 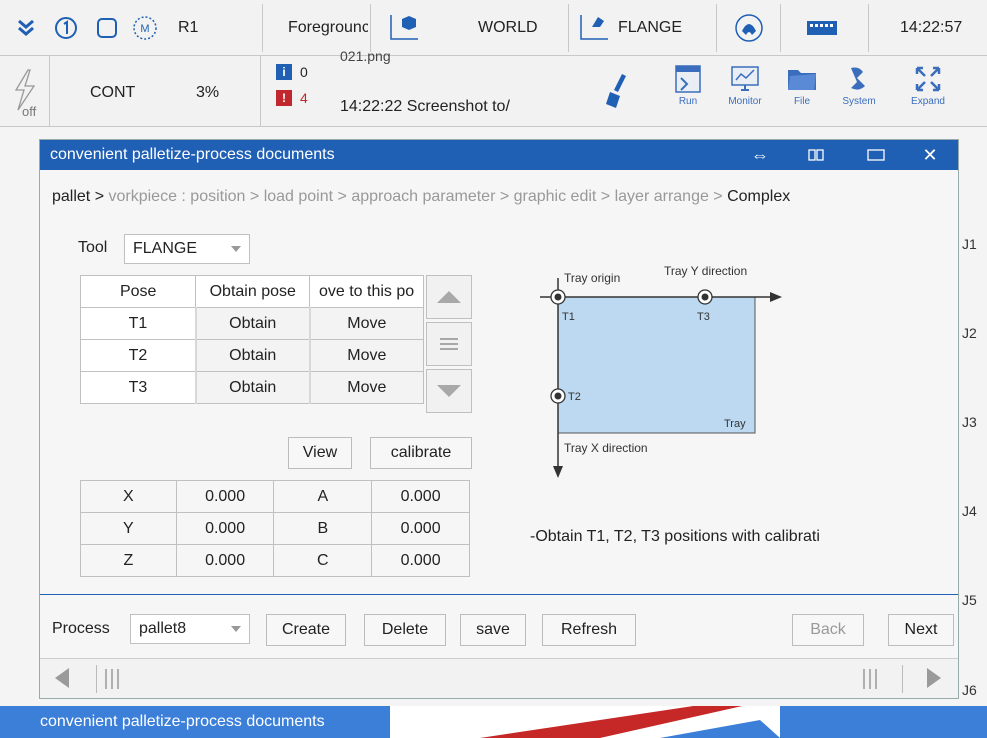 I want to click on joint-label-j4: J4, so click(x=969, y=511).